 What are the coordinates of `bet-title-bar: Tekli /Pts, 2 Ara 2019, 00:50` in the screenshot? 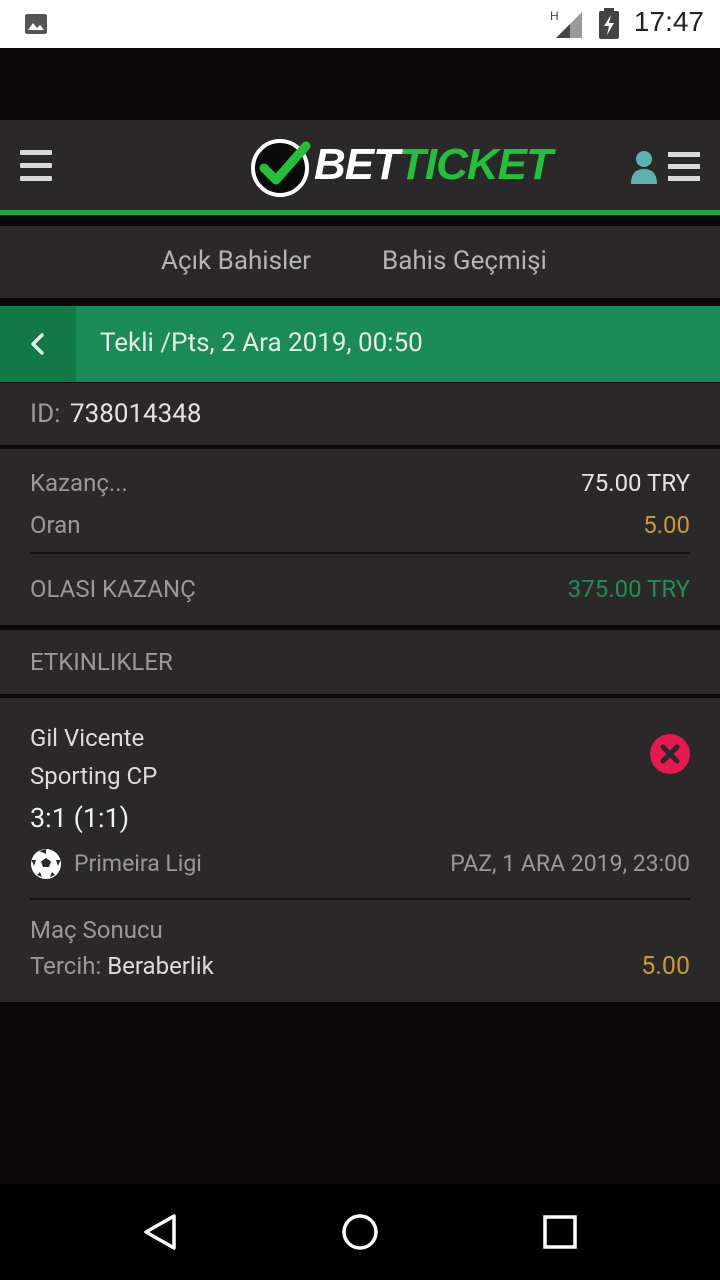 It's located at (360, 344).